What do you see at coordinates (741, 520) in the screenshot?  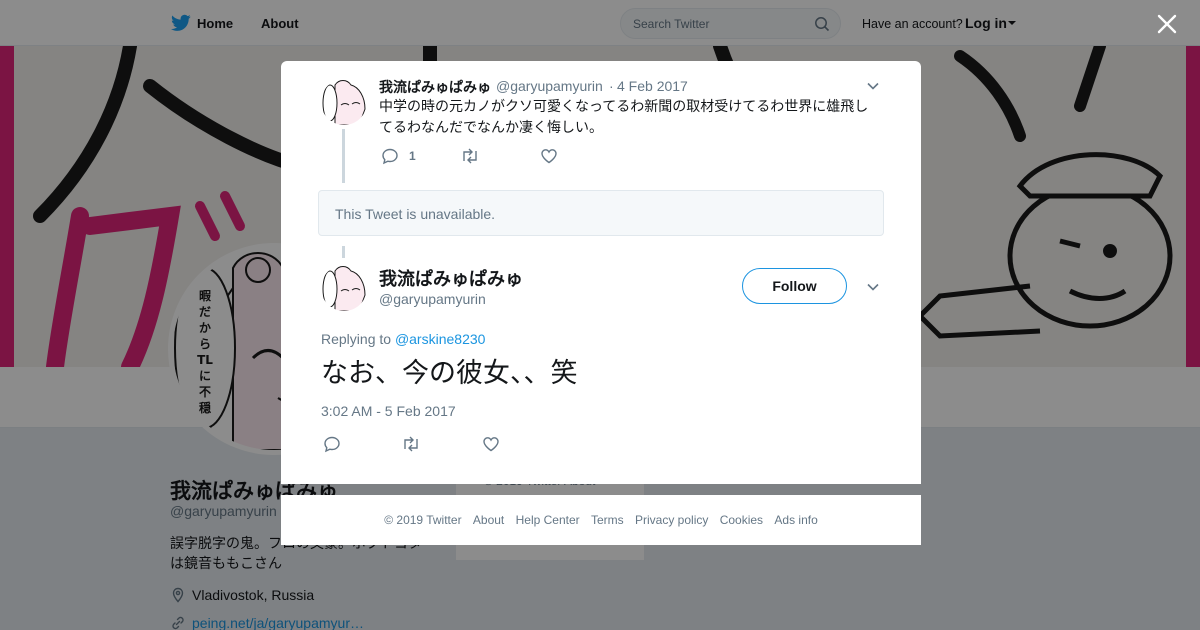 I see `footer-link-cookies: Cookies` at bounding box center [741, 520].